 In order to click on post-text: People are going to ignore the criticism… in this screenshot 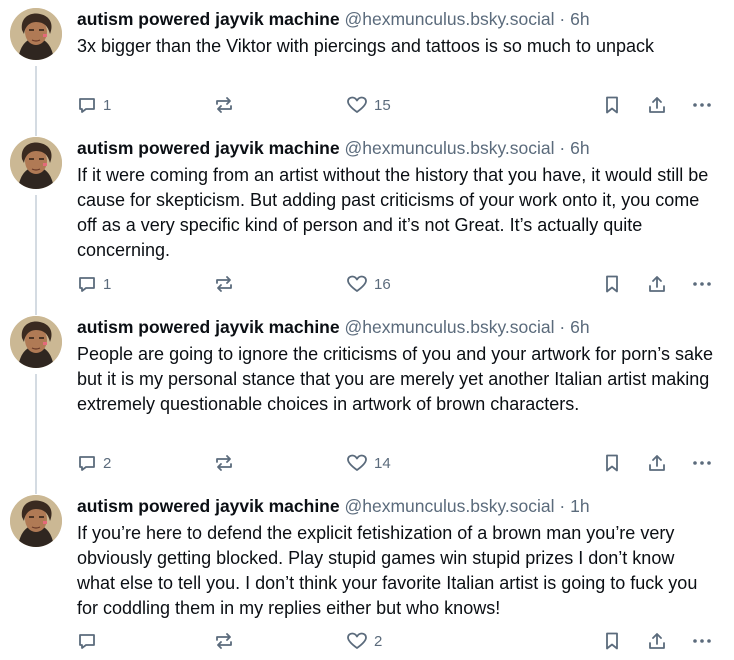, I will do `click(395, 379)`.